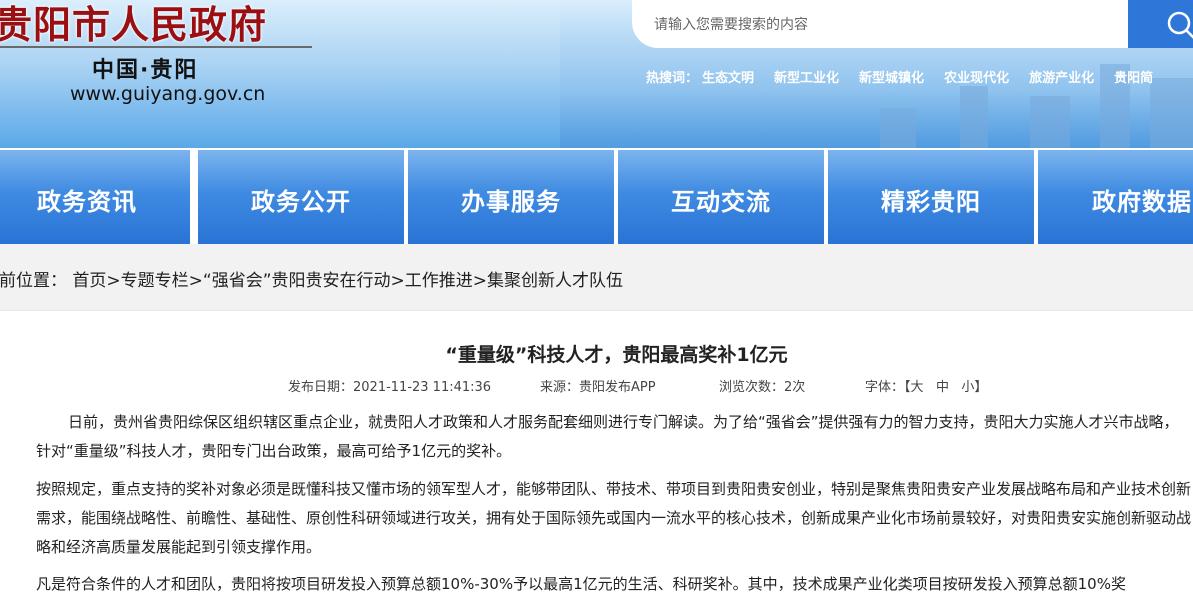  Describe the element at coordinates (888, 387) in the screenshot. I see `font-size-label: 字体：【` at that location.